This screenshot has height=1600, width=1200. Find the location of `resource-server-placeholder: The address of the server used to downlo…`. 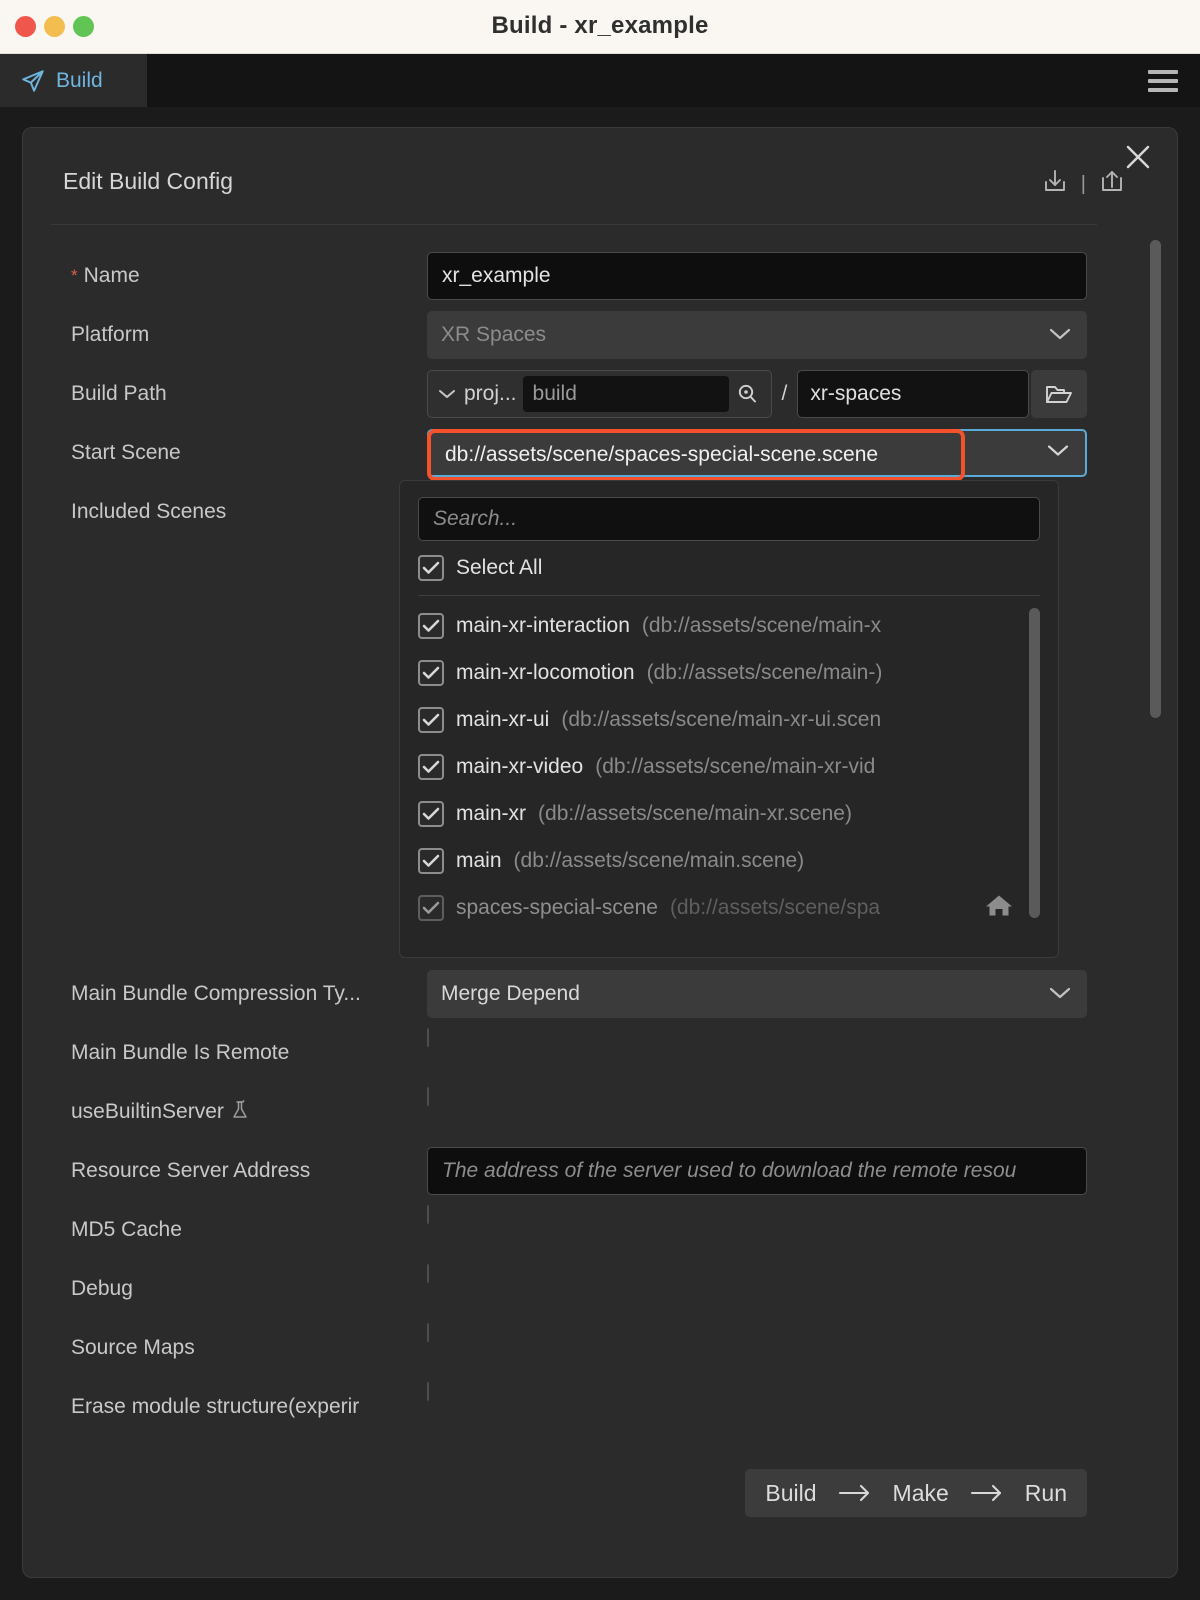

resource-server-placeholder: The address of the server used to downlo… is located at coordinates (729, 1170).